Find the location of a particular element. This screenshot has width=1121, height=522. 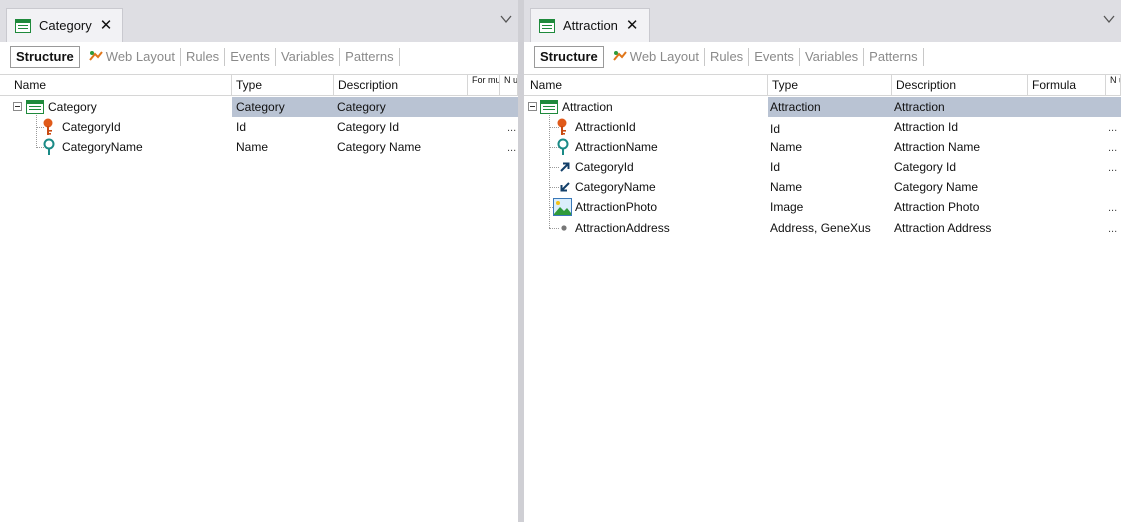

structure-grid-header: Name Type Description Formula N u is located at coordinates (822, 85).